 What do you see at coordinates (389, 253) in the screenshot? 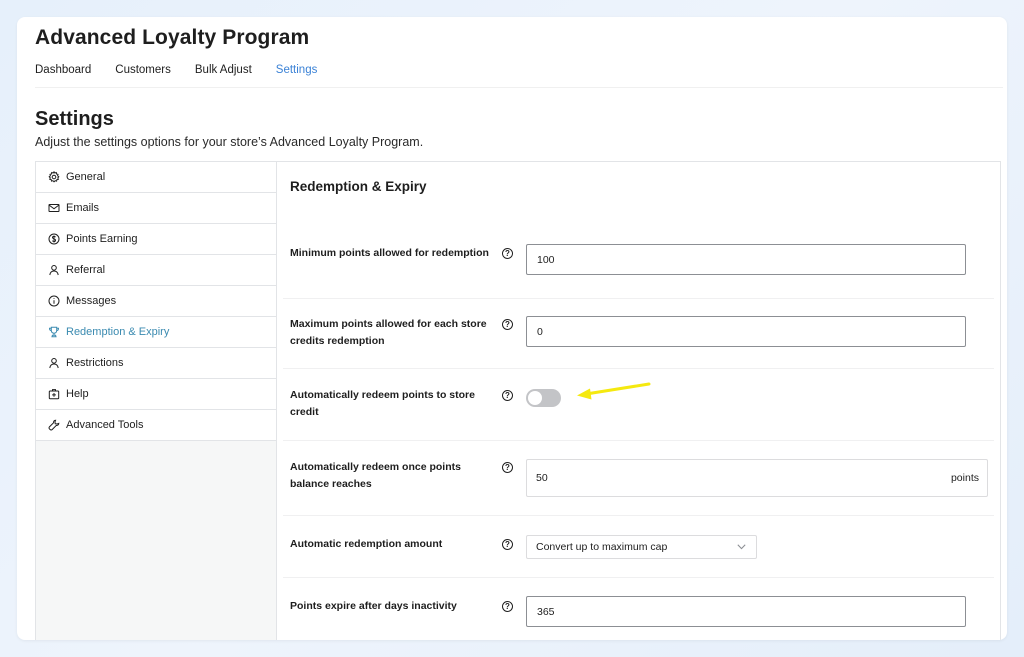
I see `min-points-label: Minimum points allowed for redemption` at bounding box center [389, 253].